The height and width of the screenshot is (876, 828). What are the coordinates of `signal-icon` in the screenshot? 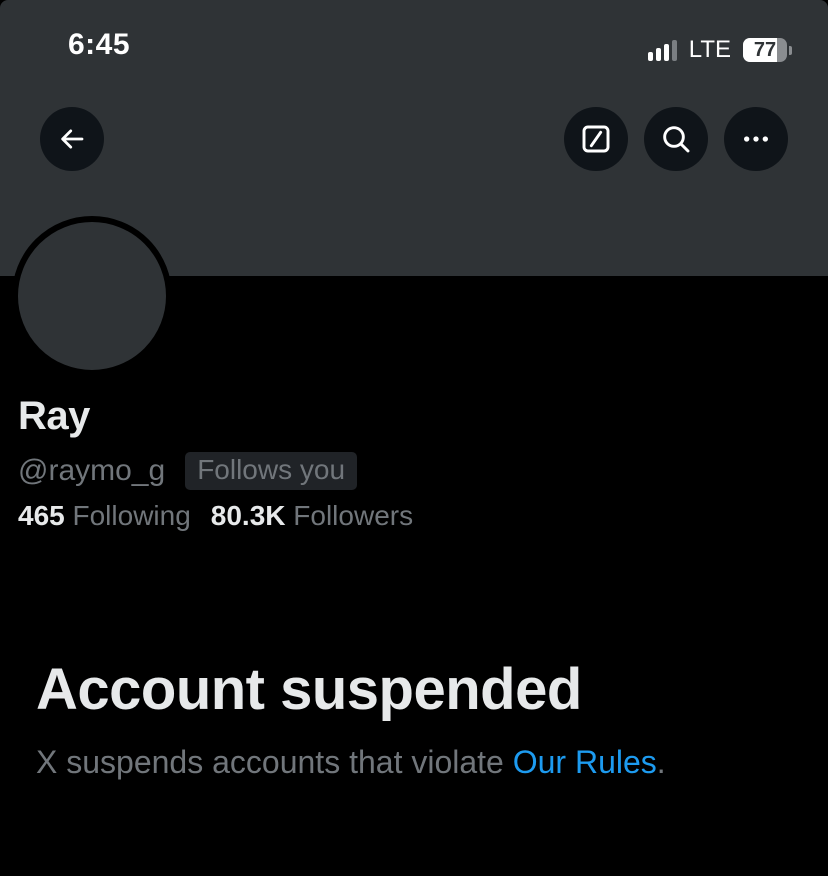 It's located at (662, 50).